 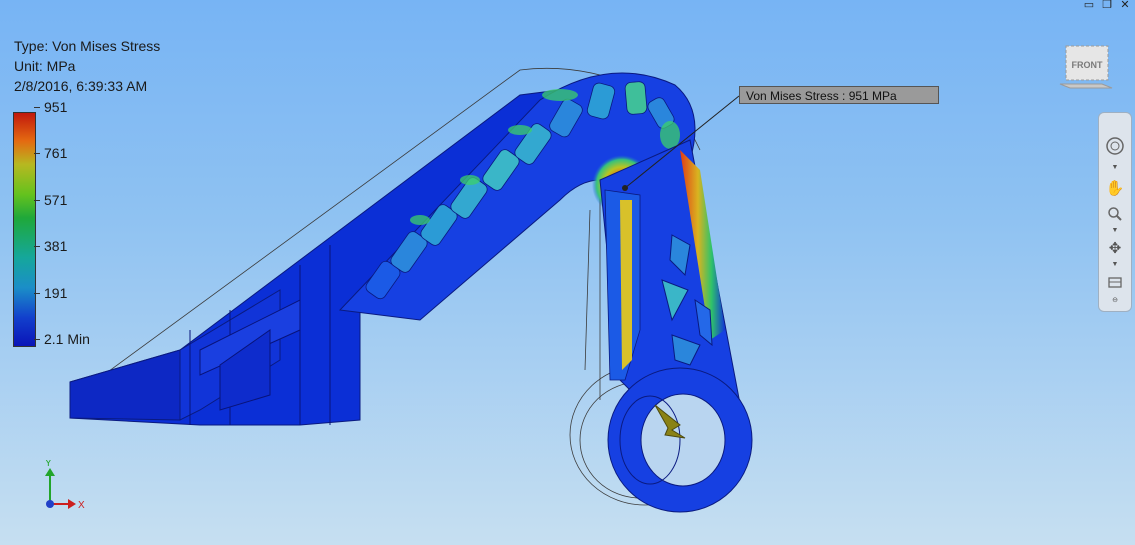 I want to click on bracket-leg, so click(x=676, y=326).